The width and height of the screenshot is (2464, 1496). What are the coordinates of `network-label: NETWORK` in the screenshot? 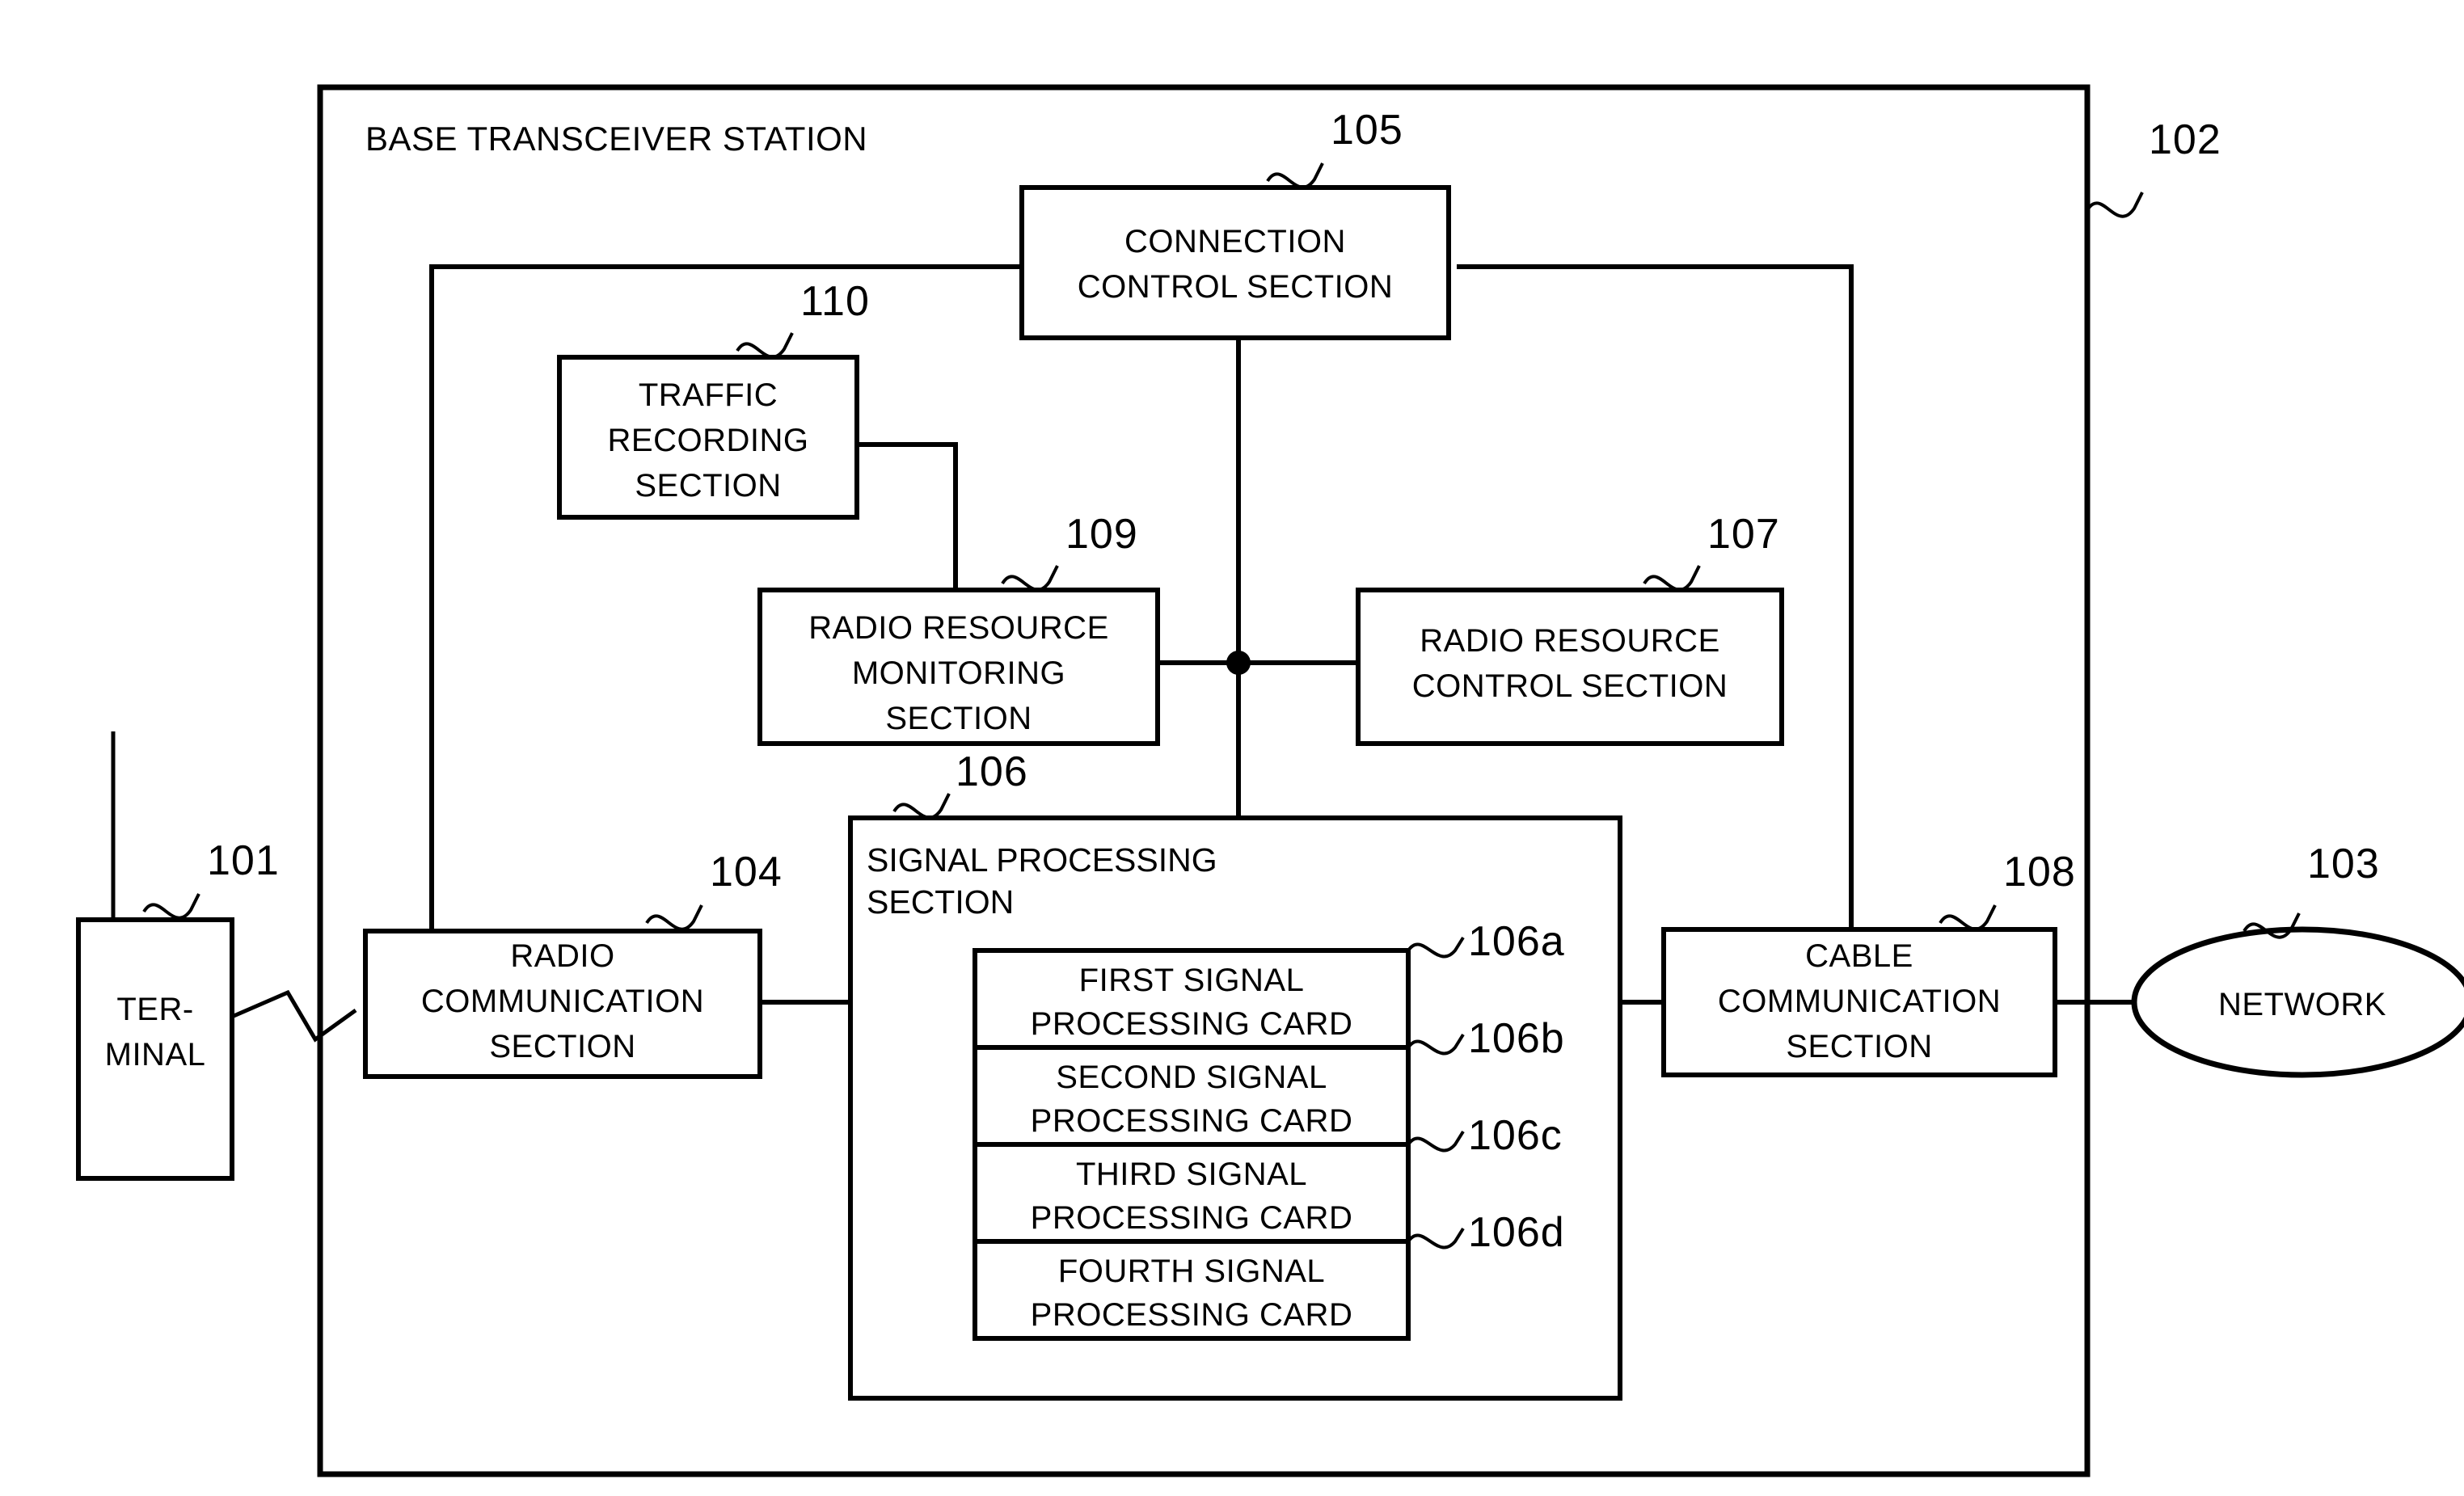 It's located at (2302, 1004).